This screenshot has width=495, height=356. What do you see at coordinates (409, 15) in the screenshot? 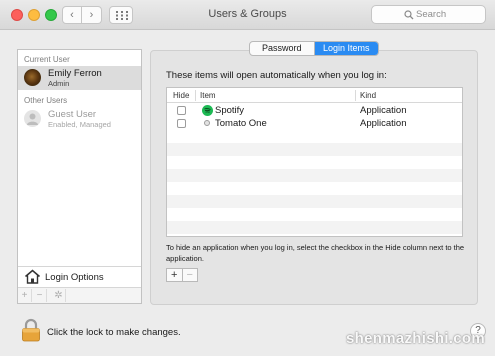
I see `search-icon` at bounding box center [409, 15].